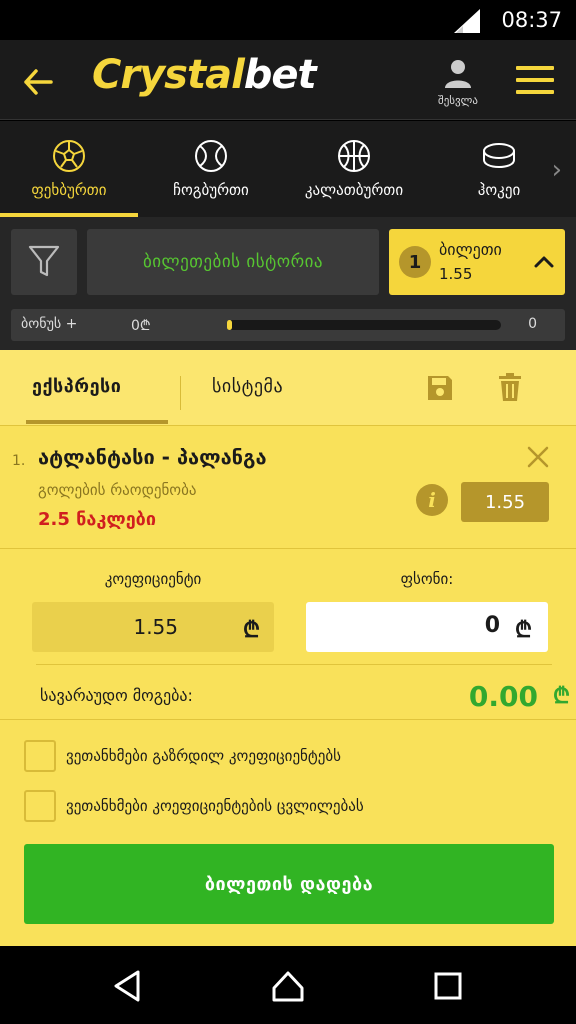 The height and width of the screenshot is (1024, 576). Describe the element at coordinates (211, 156) in the screenshot. I see `tennis-ball-icon` at that location.